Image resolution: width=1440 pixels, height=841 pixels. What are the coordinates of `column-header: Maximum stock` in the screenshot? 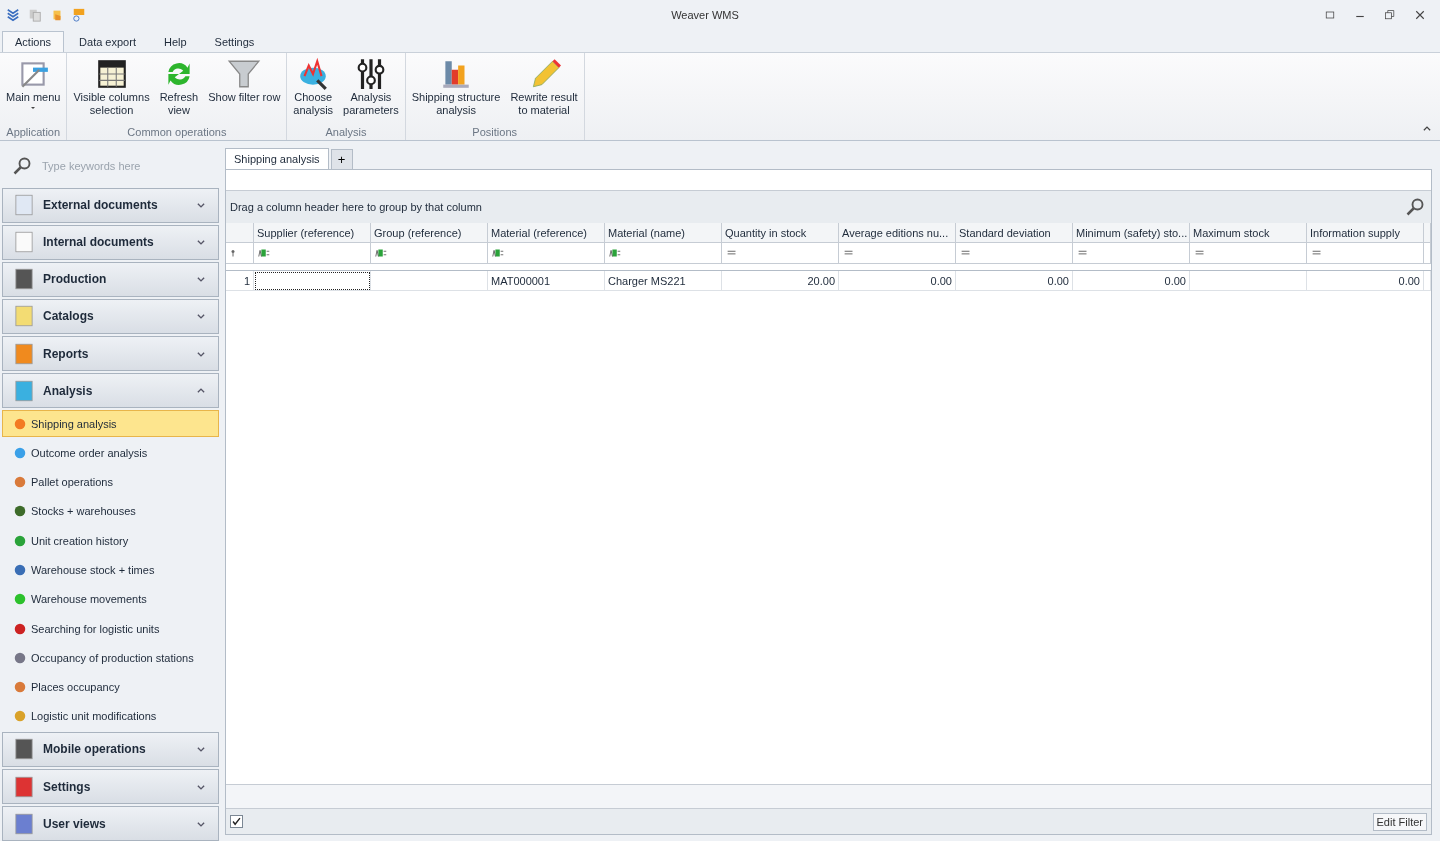 It's located at (1248, 233).